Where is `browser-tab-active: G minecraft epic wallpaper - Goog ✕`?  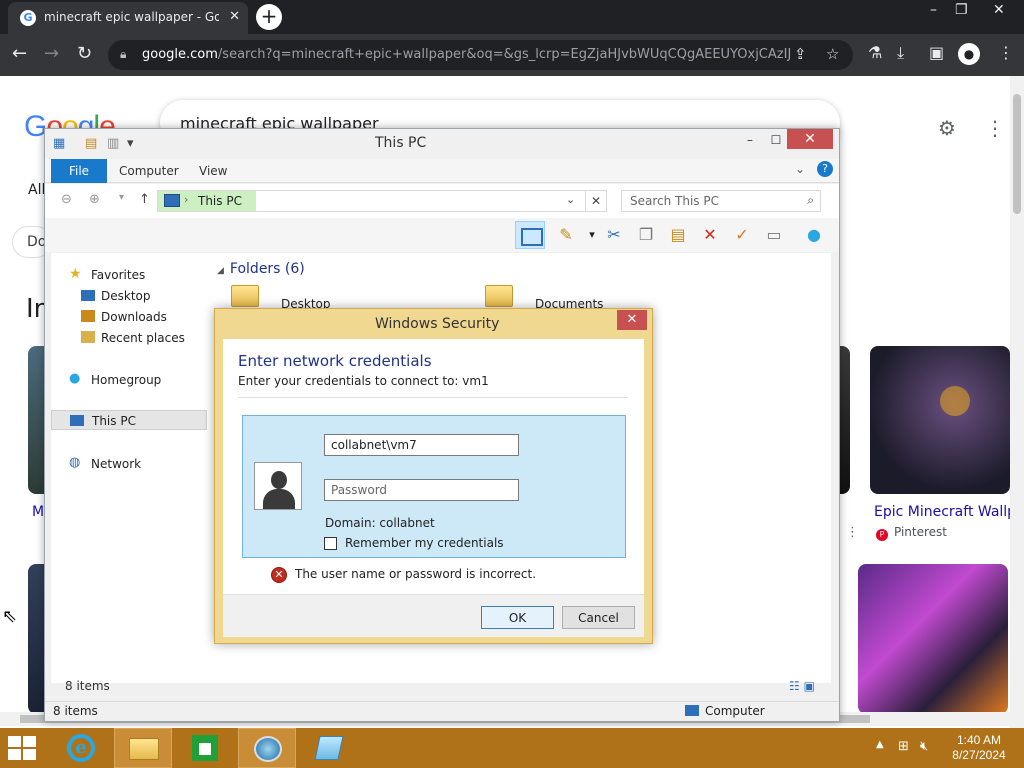 browser-tab-active: G minecraft epic wallpaper - Goog ✕ is located at coordinates (128, 18).